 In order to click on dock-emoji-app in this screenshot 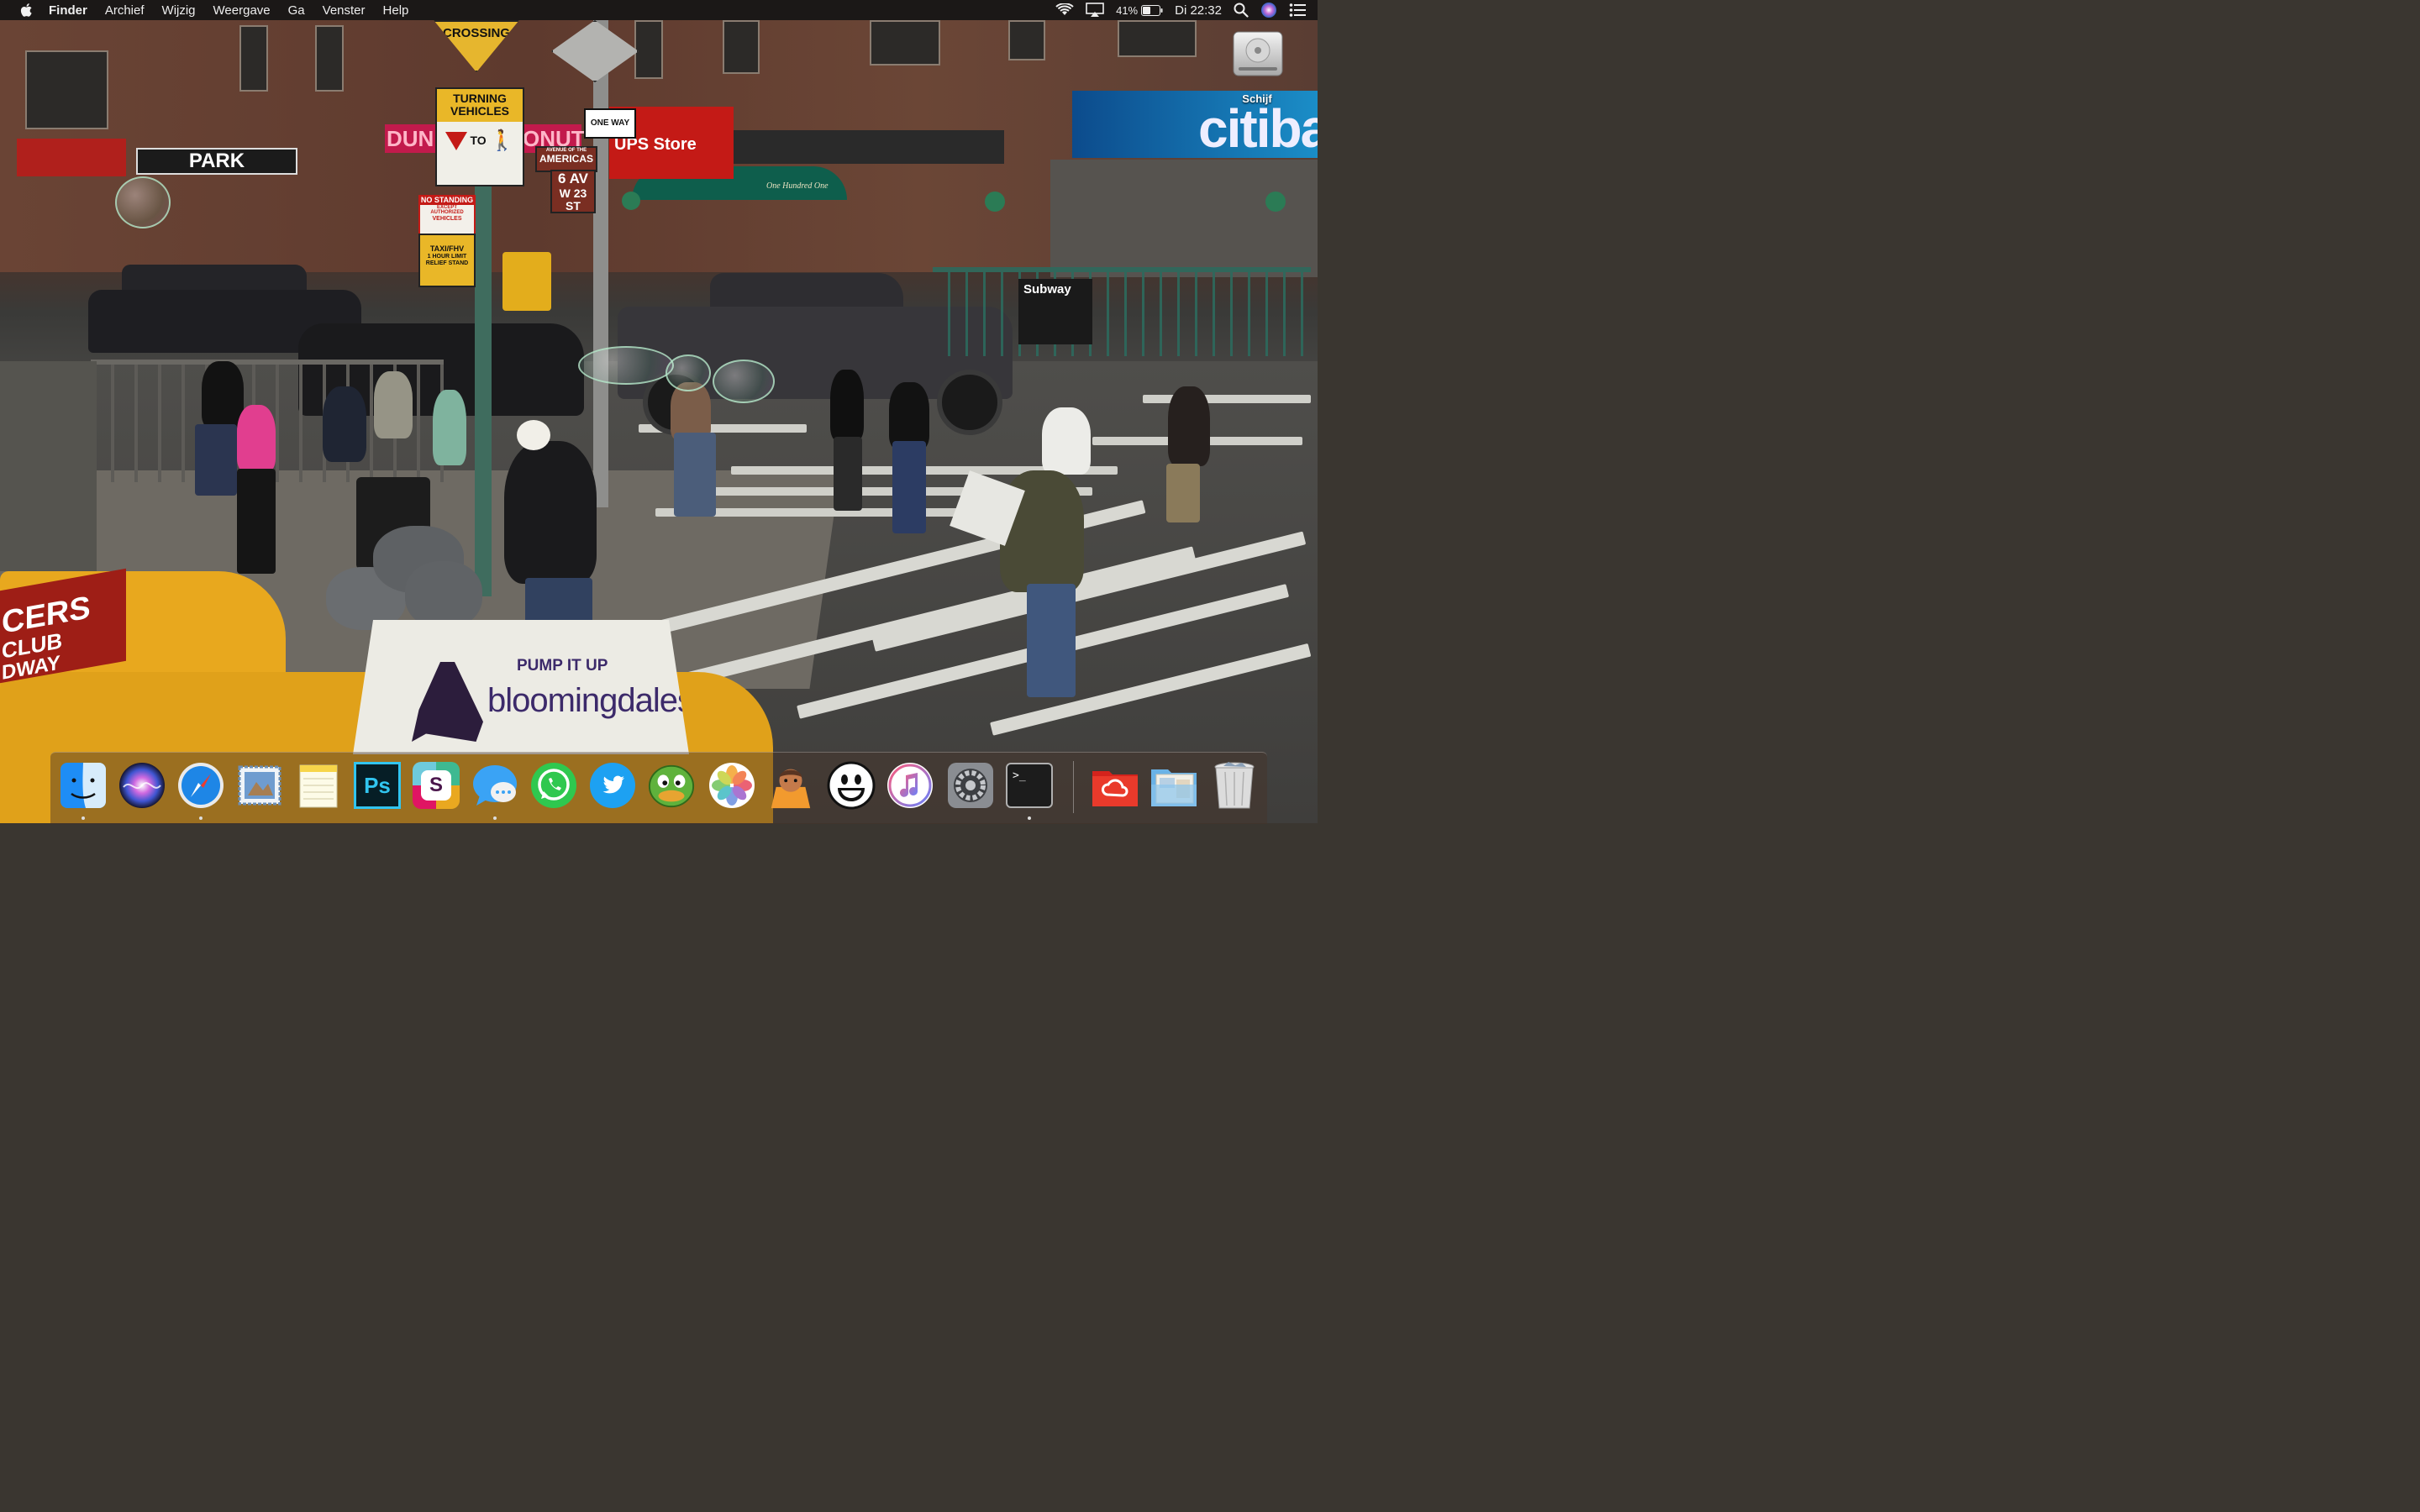, I will do `click(852, 785)`.